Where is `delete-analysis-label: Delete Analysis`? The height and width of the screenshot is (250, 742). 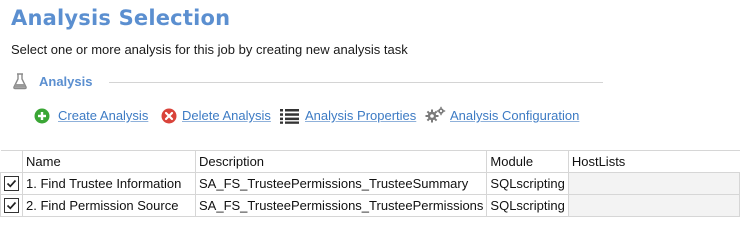 delete-analysis-label: Delete Analysis is located at coordinates (226, 115).